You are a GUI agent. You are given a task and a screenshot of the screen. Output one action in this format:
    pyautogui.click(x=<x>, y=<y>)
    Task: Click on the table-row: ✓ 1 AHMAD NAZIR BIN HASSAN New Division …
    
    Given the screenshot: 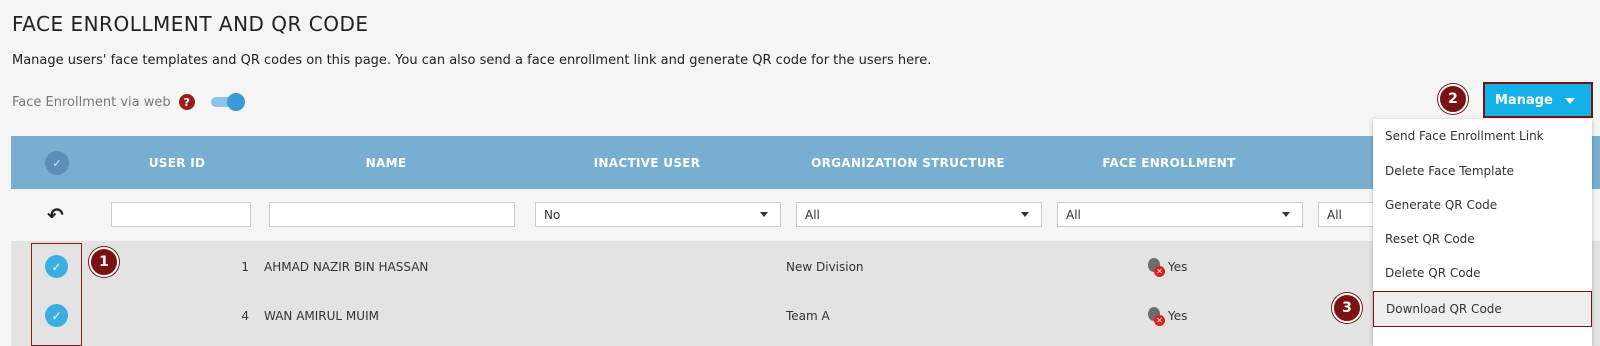 What is the action you would take?
    pyautogui.click(x=805, y=266)
    